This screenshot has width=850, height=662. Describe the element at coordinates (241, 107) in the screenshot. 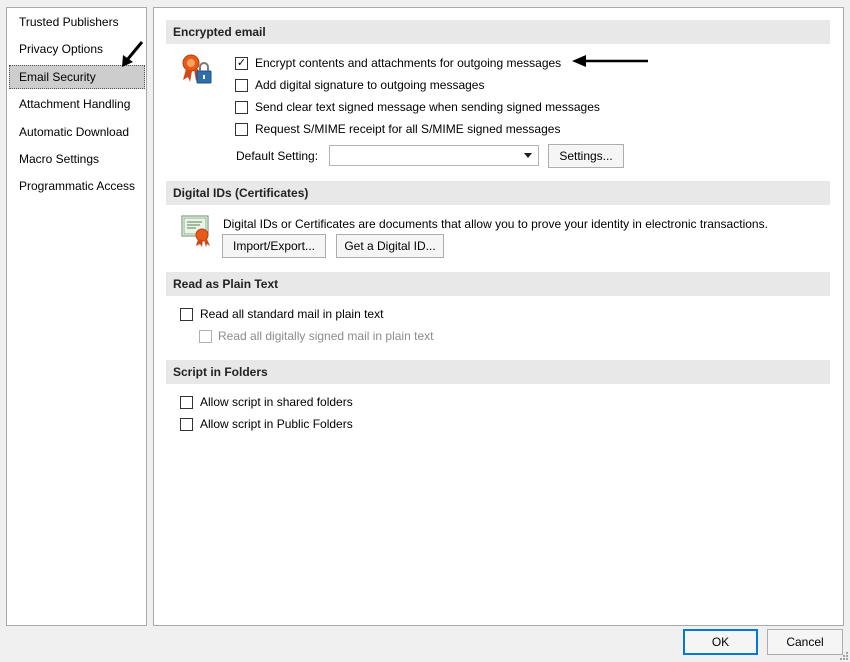

I see `clear-text-signed-checkbox` at that location.